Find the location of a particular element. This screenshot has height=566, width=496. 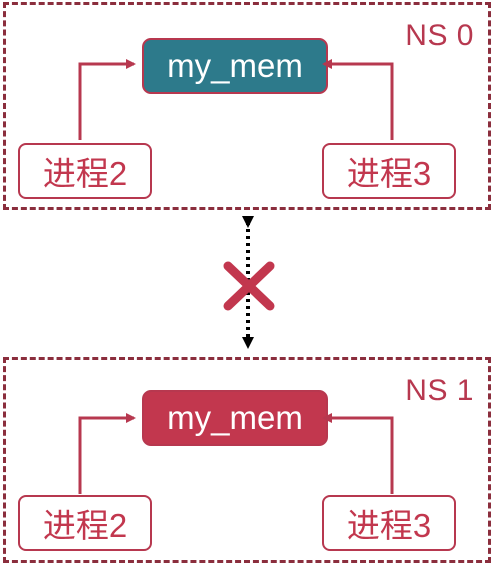

namespace-1-label: NS 1 is located at coordinates (439, 390).